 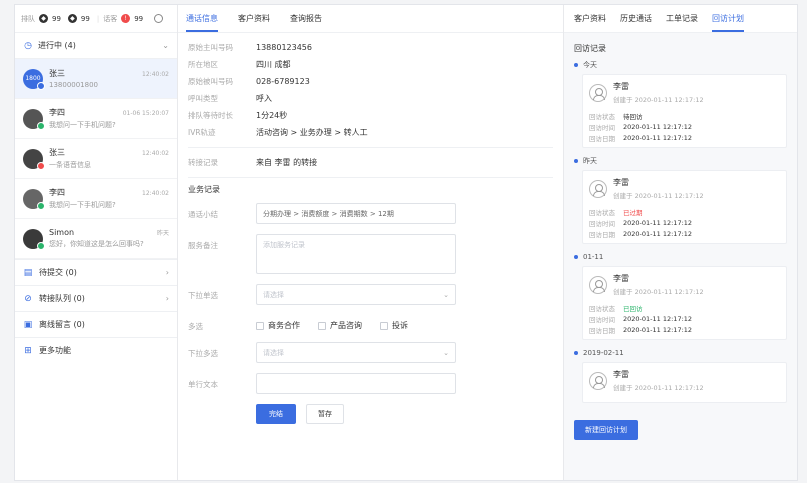 I want to click on checkbox-label: 投诉, so click(x=400, y=325).